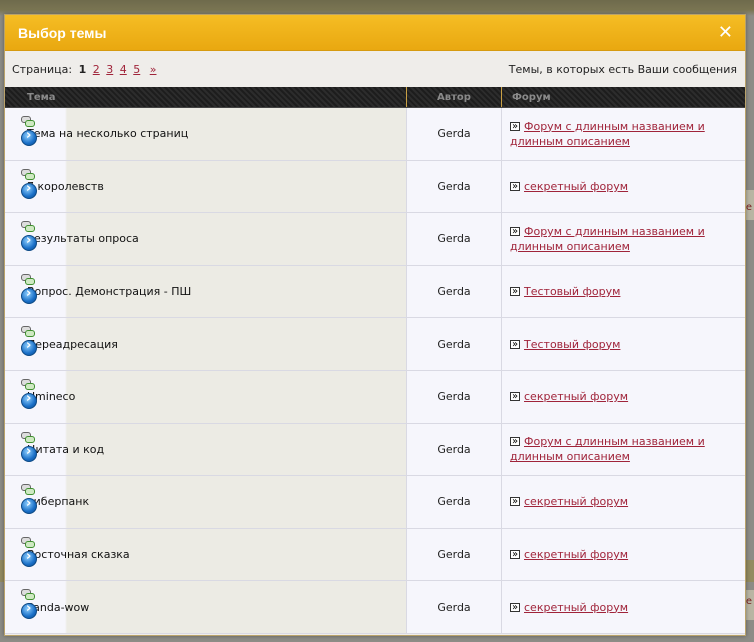  Describe the element at coordinates (206, 607) in the screenshot. I see `topic-cell: Panda-wow` at that location.